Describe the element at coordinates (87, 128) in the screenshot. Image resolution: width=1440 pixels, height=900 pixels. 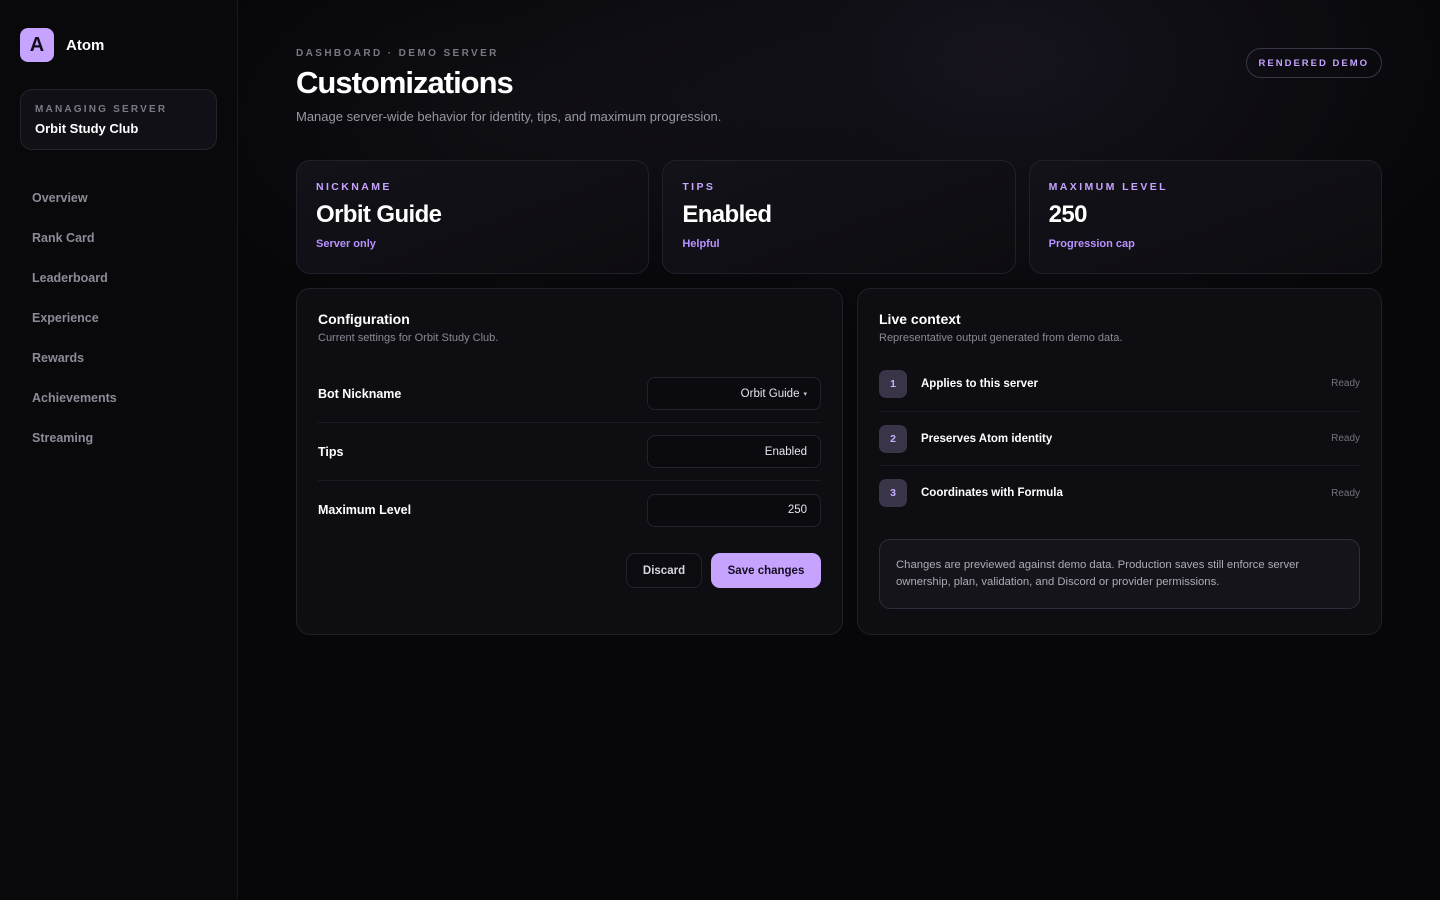
I see `server-name: Orbit Study Club` at that location.